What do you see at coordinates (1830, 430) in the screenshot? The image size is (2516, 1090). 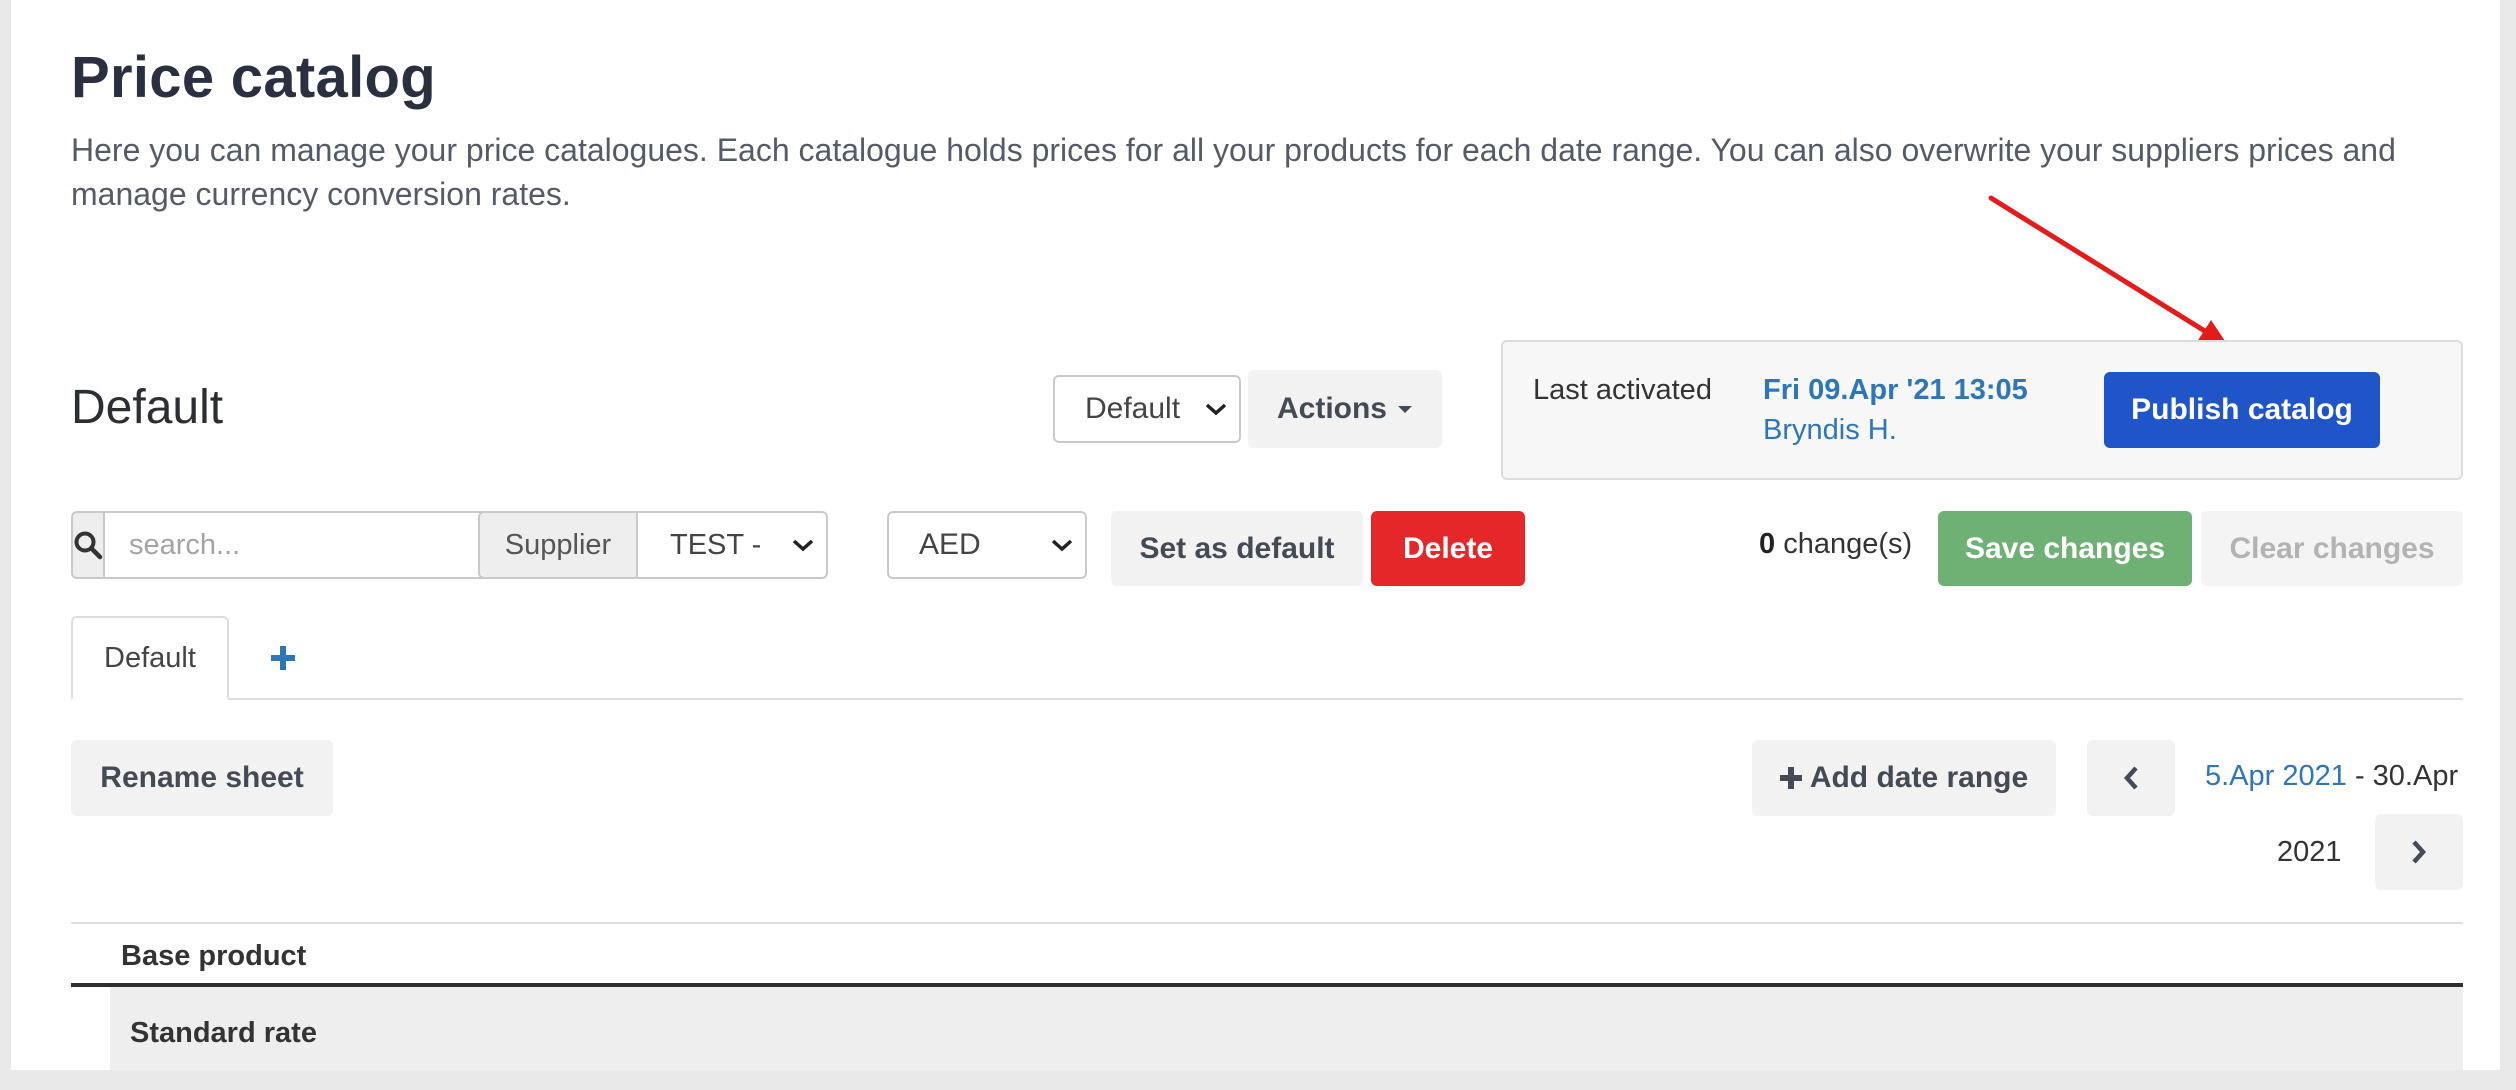 I see `last-activated-user: Bryndis H.` at bounding box center [1830, 430].